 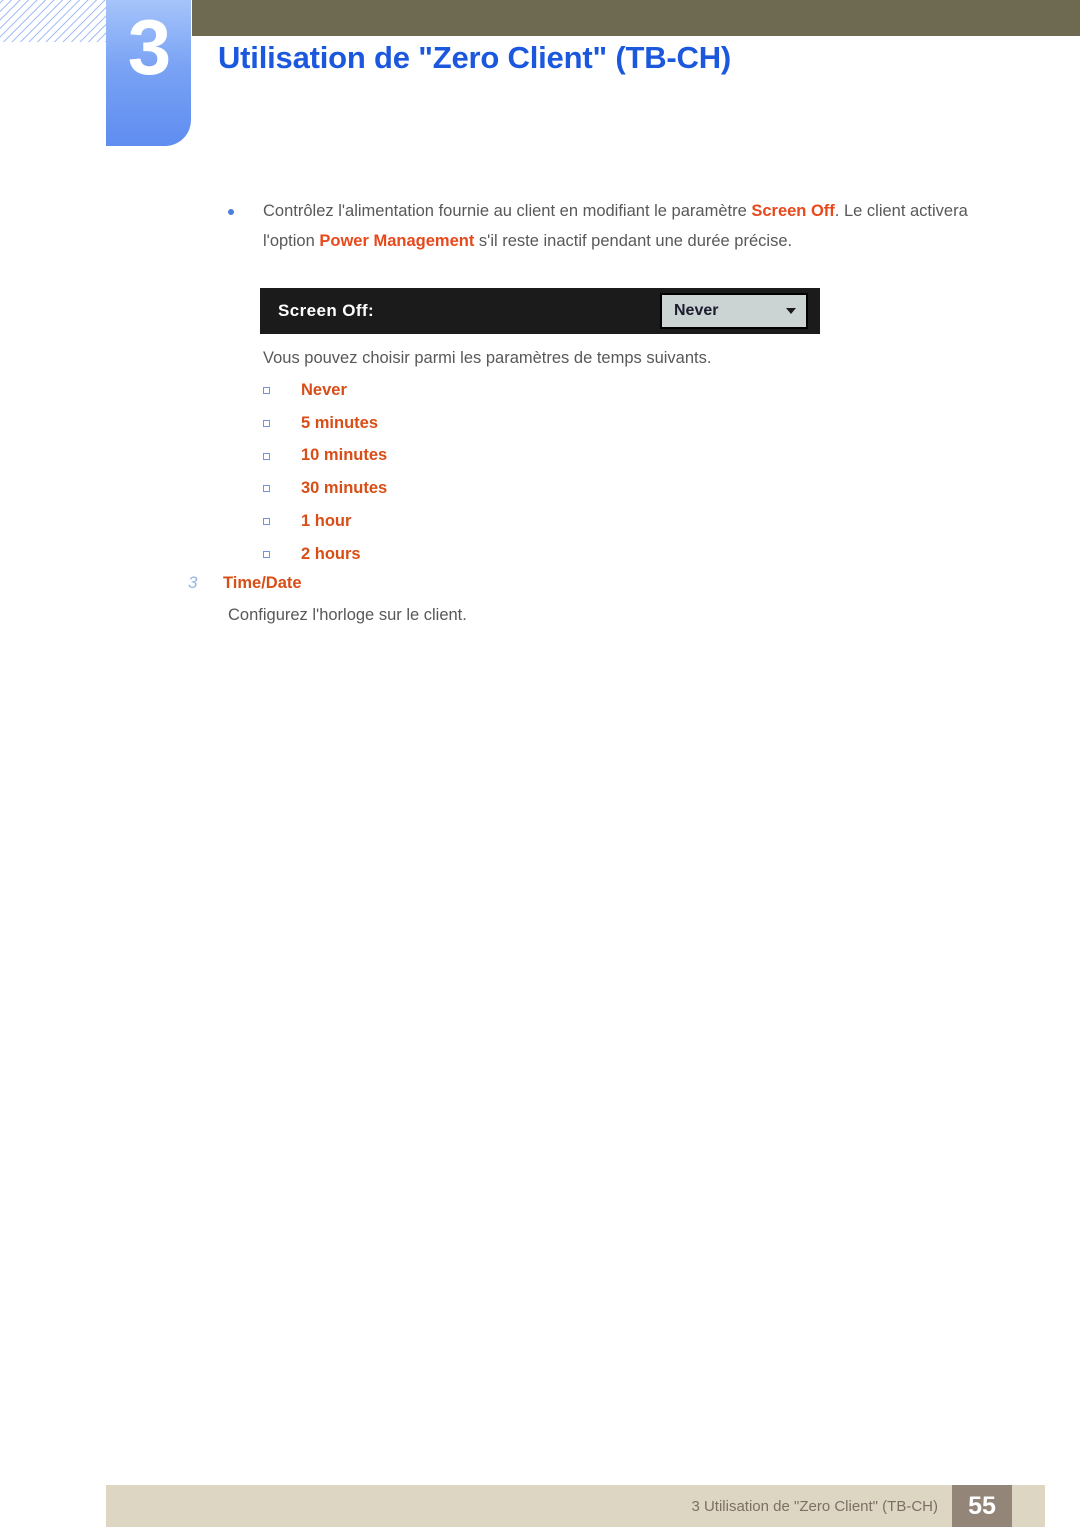 I want to click on page-header: 3 Utilisation de "Zero Client" (TB-CH), so click(x=540, y=75).